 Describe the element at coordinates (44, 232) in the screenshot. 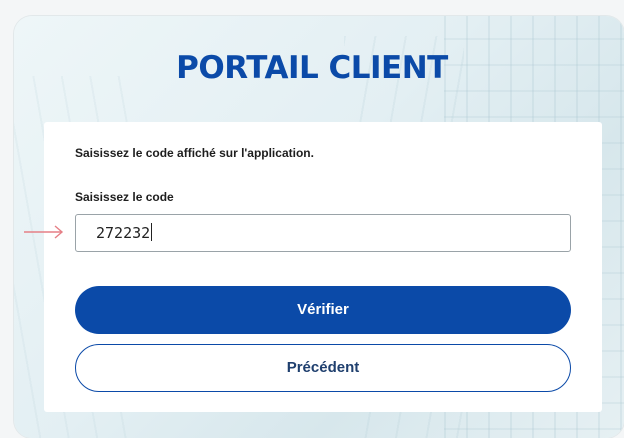

I see `arrow-right-icon` at that location.